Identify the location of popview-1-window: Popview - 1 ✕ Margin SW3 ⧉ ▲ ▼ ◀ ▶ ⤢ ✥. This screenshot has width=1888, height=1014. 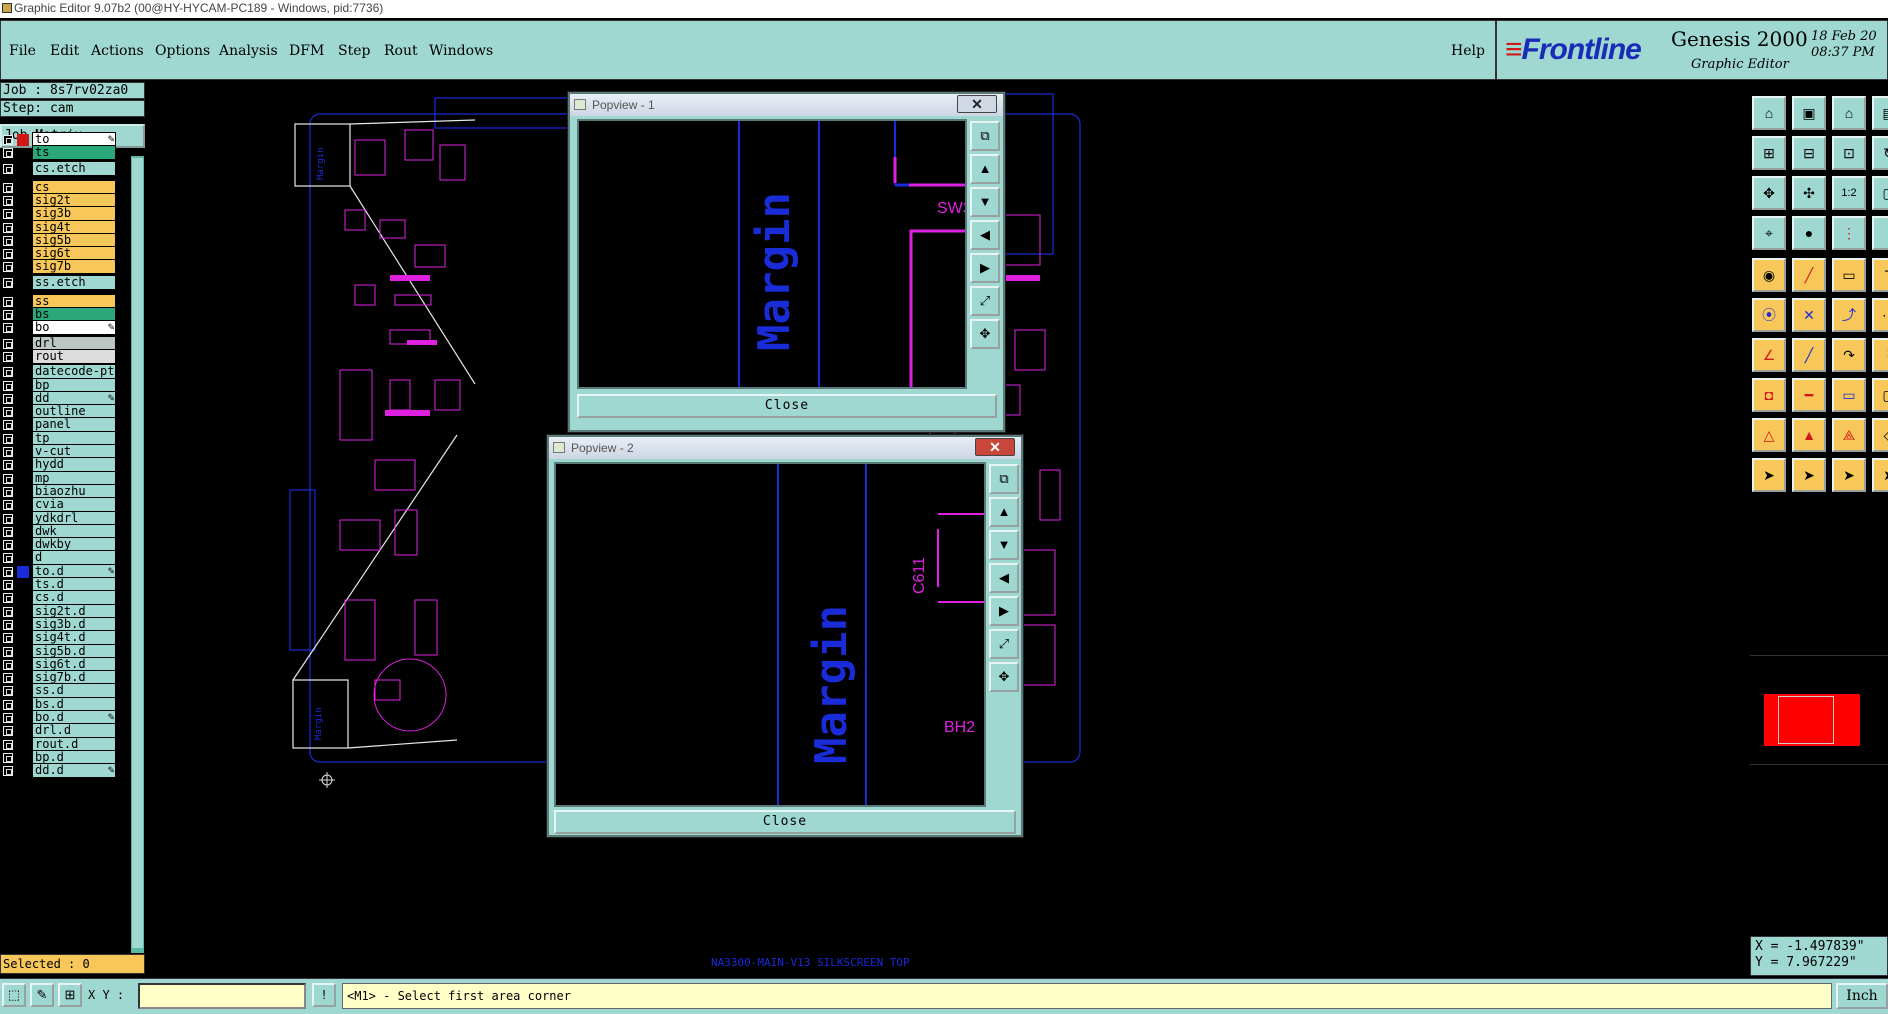
(786, 262).